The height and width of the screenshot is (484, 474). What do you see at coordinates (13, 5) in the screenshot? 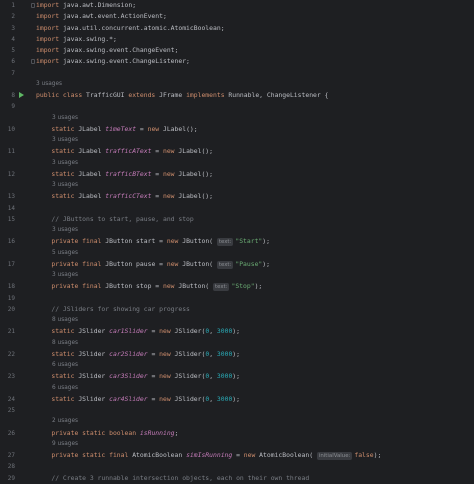
I see `line-number: 1` at bounding box center [13, 5].